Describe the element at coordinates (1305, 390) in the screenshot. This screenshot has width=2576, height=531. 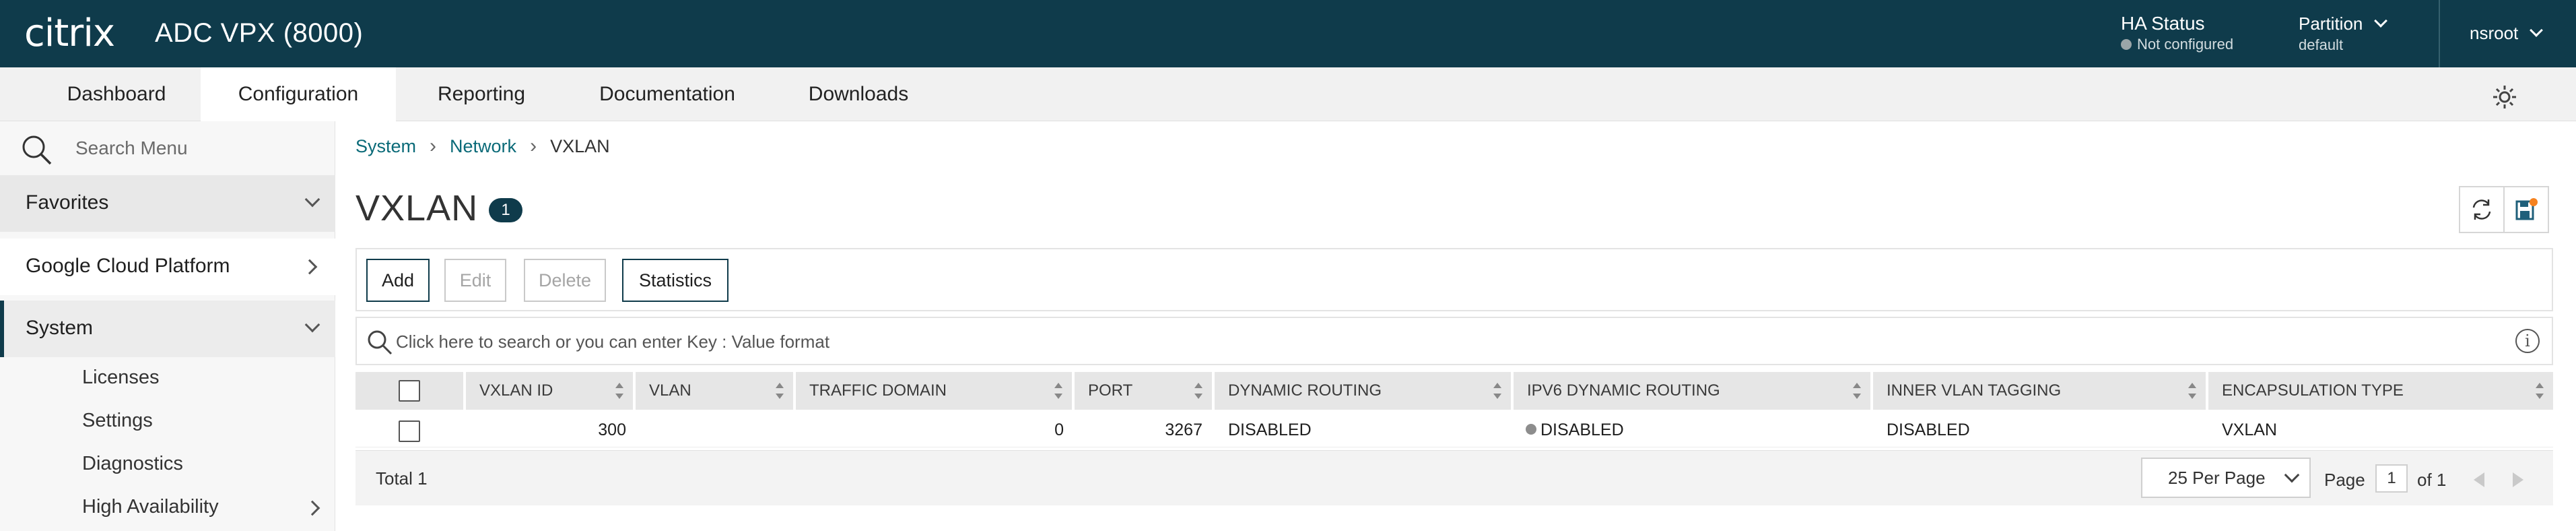
I see `column-label: DYNAMIC ROUTING` at that location.